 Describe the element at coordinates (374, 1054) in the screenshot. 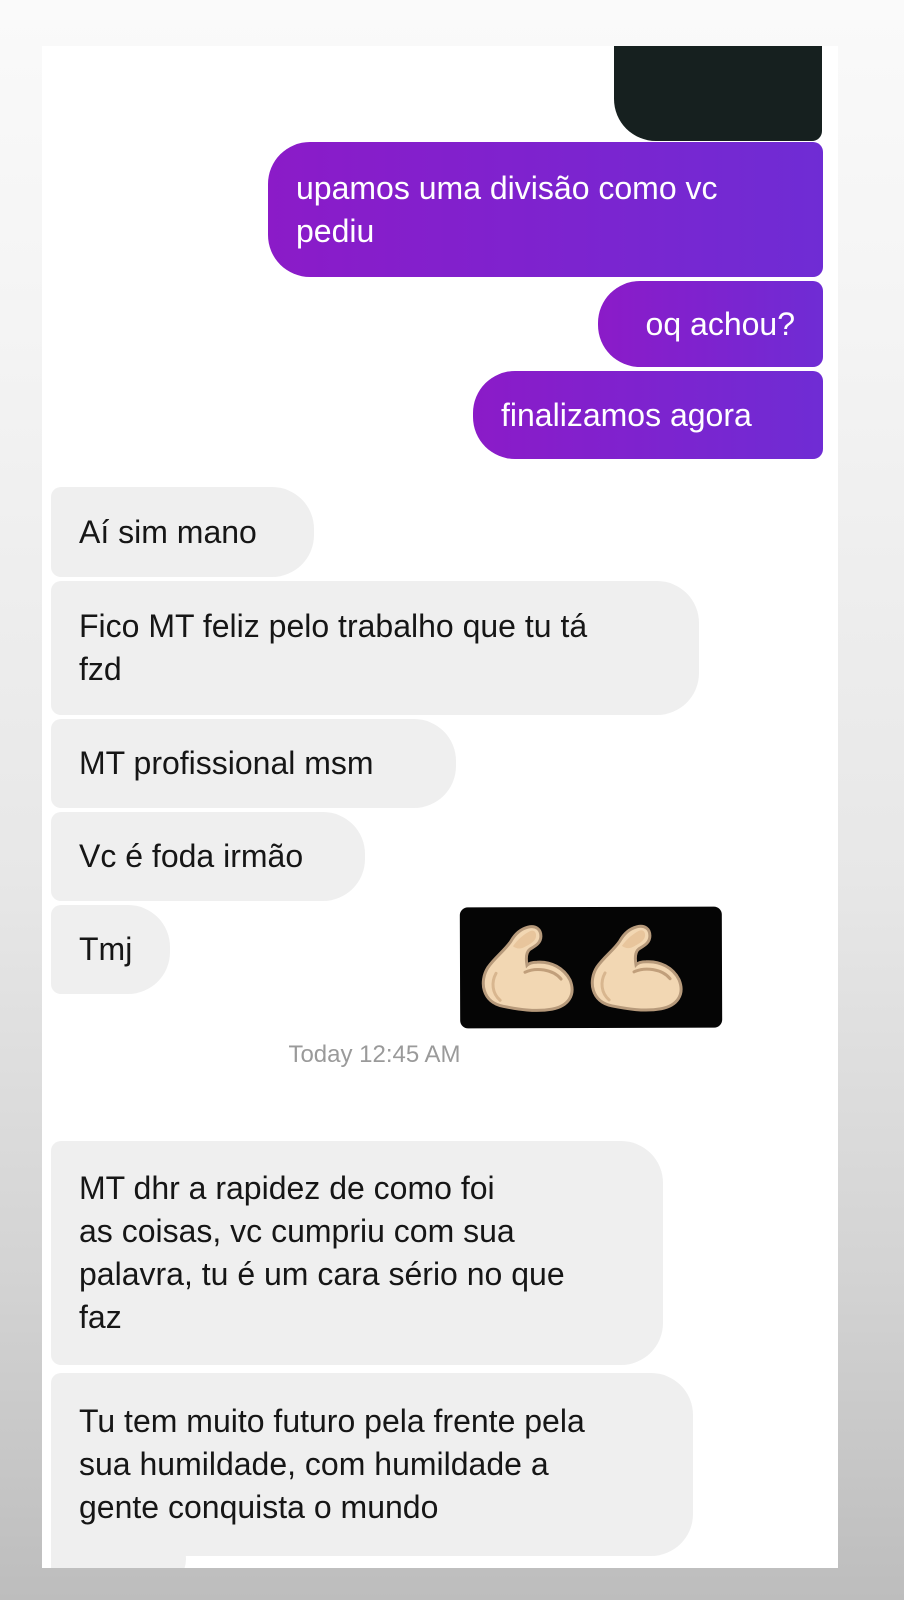

I see `message-timestamp: Today 12:45 AM` at that location.